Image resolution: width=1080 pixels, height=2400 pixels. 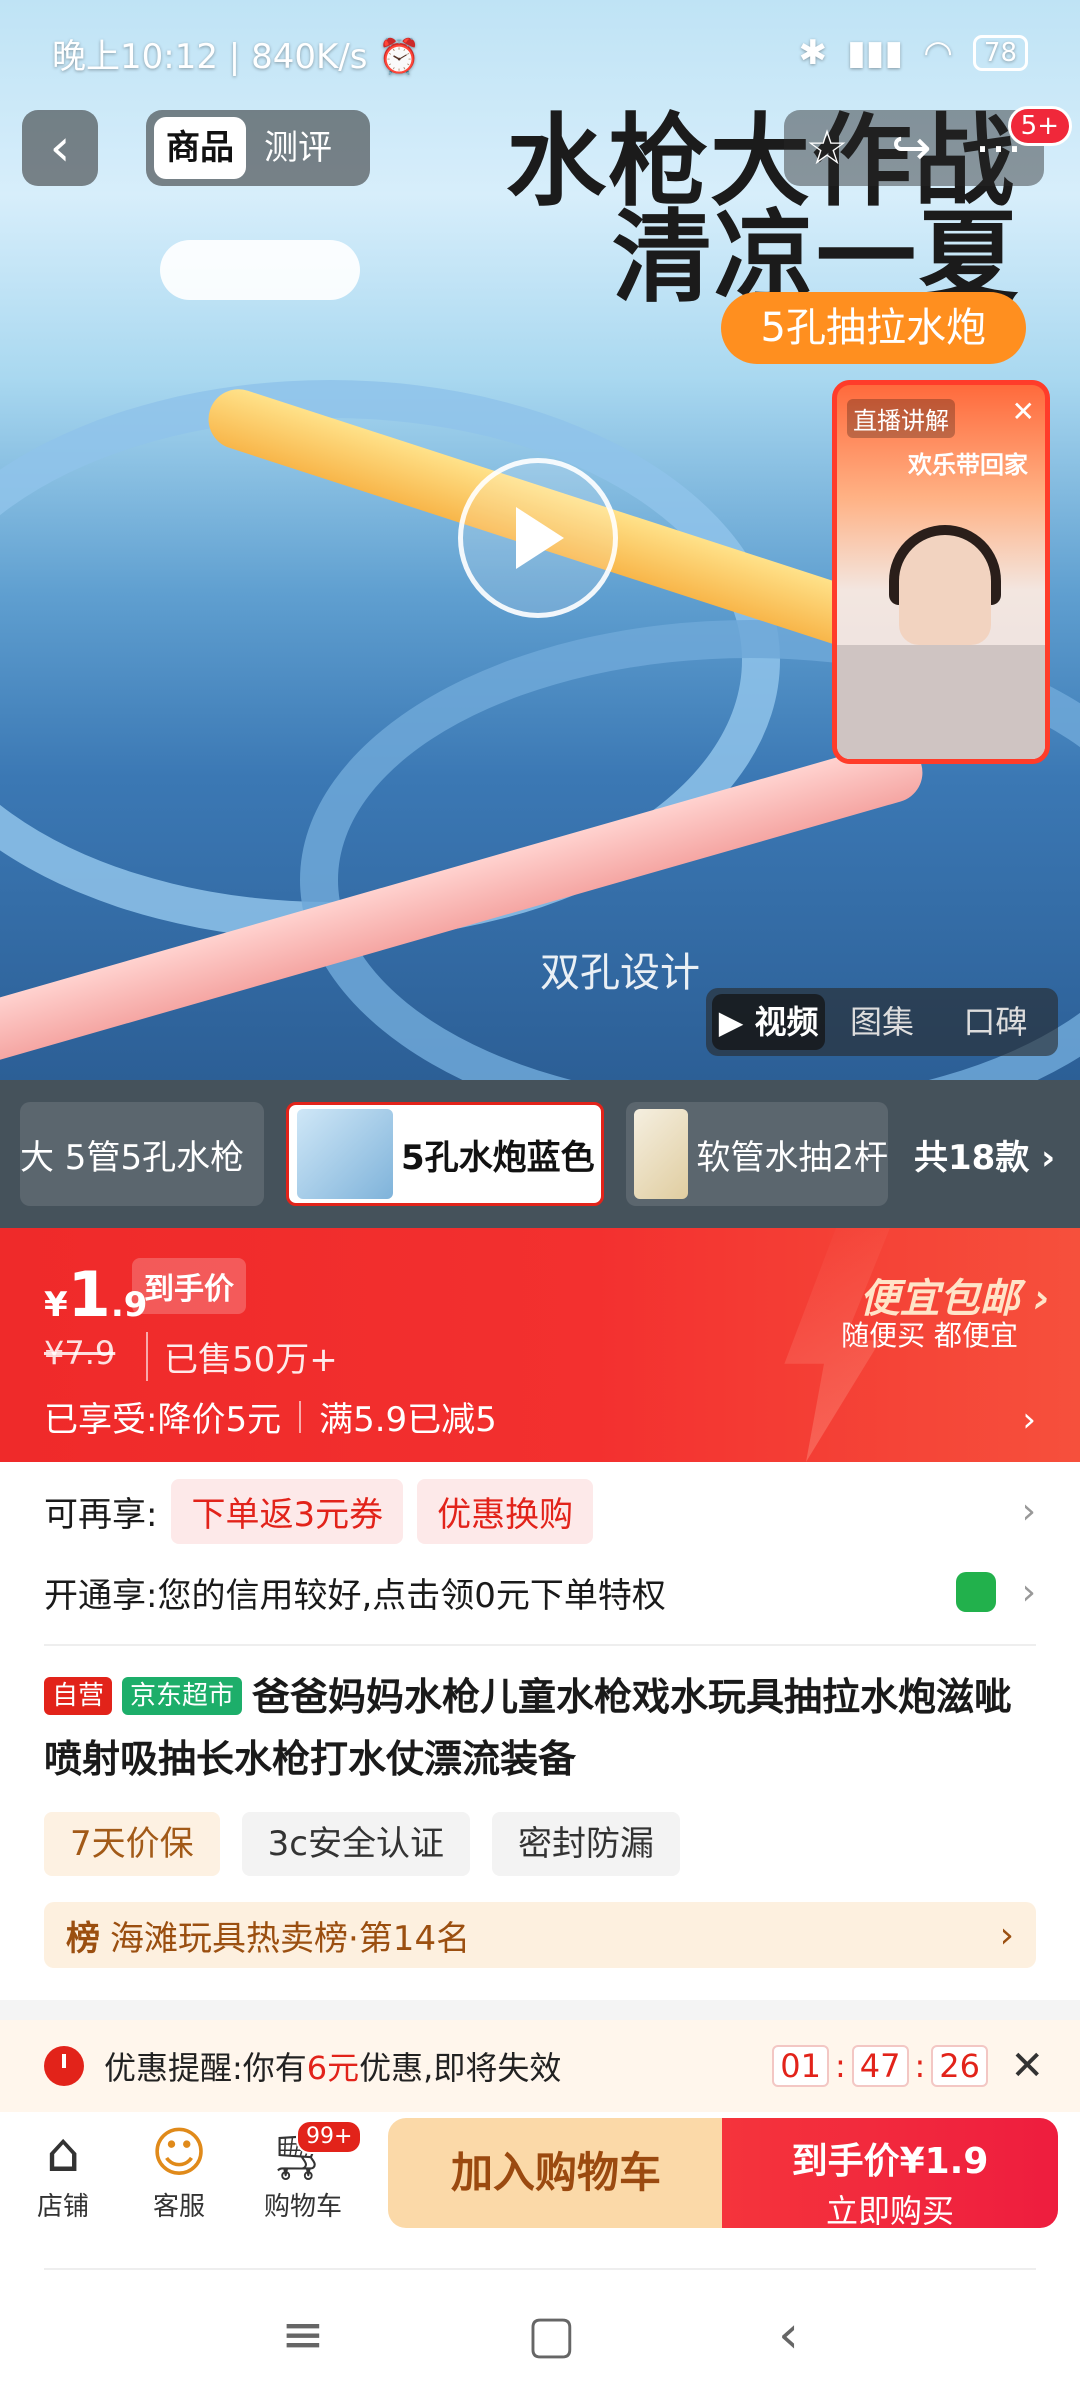 What do you see at coordinates (78, 1696) in the screenshot?
I see `self-operated-badge: 自营` at bounding box center [78, 1696].